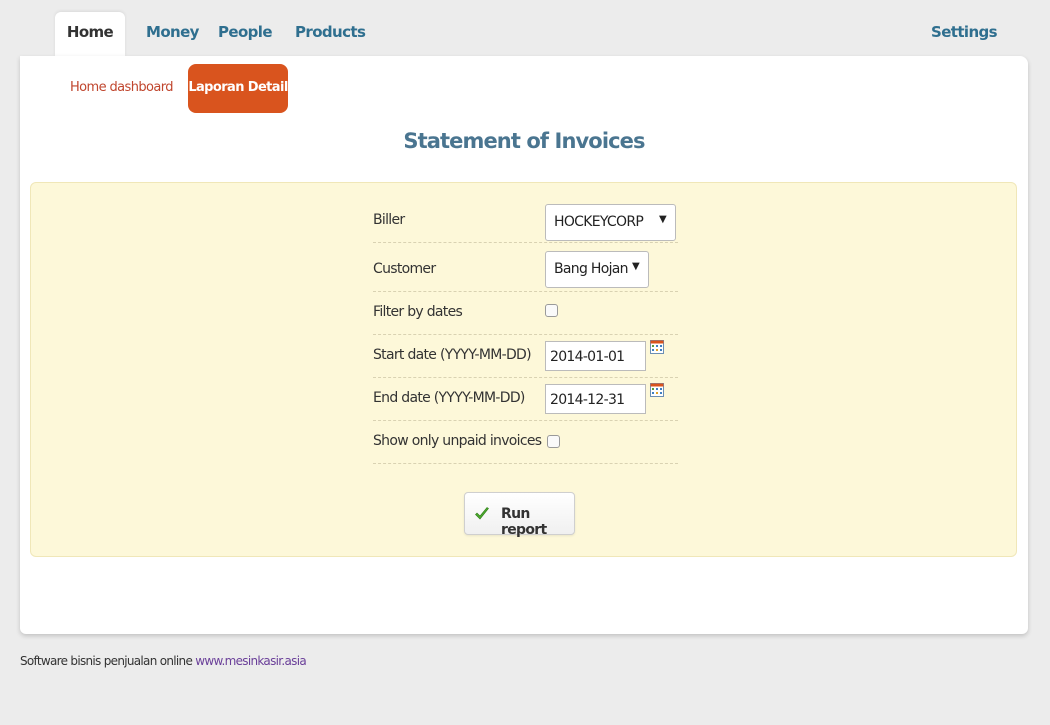  What do you see at coordinates (551, 310) in the screenshot?
I see `filter-dates-checkbox` at bounding box center [551, 310].